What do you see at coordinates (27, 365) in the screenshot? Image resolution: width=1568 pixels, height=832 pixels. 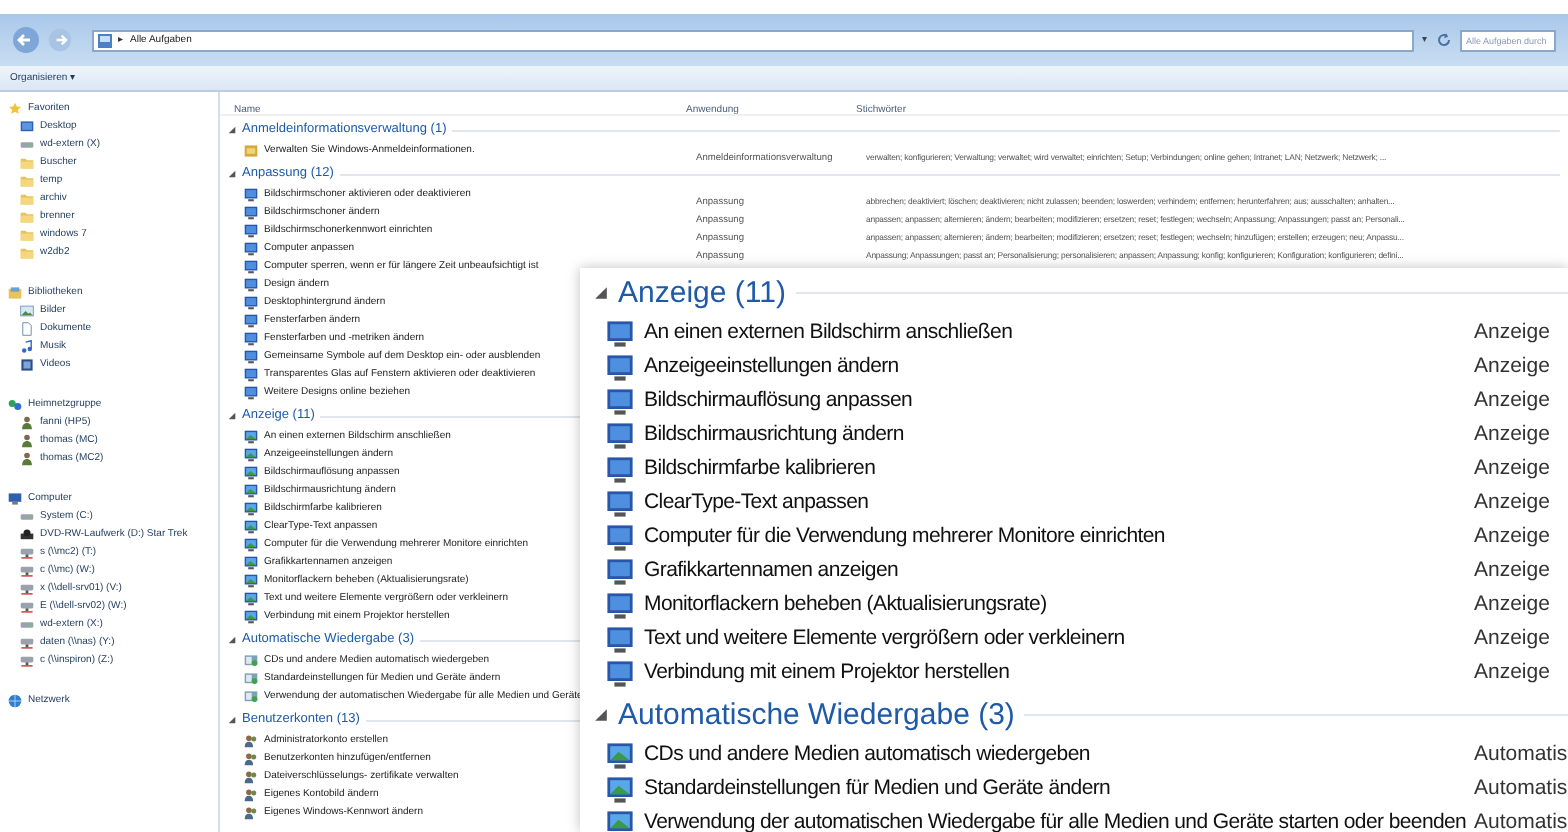 I see `film-icon` at bounding box center [27, 365].